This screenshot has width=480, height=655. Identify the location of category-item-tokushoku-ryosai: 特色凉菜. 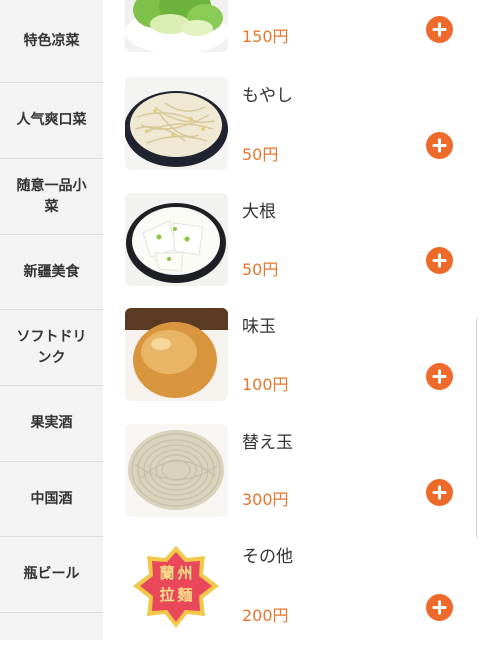
(51, 41).